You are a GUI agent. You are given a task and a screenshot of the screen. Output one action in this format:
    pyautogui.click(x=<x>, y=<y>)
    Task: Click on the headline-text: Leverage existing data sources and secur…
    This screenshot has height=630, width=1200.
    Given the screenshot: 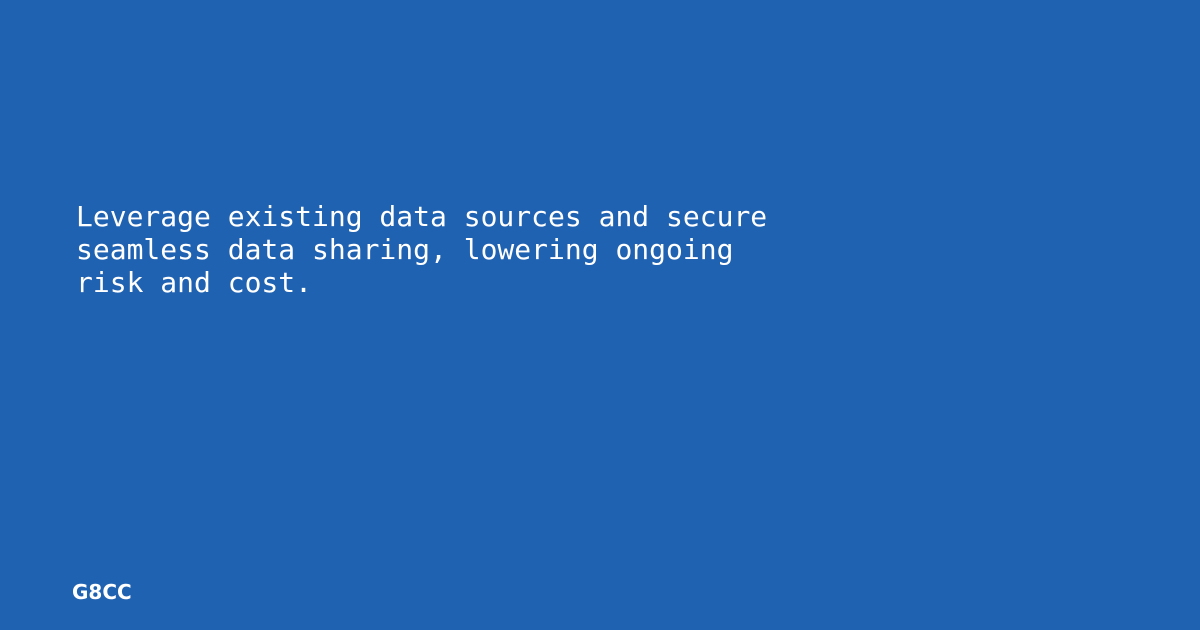 What is the action you would take?
    pyautogui.click(x=422, y=249)
    